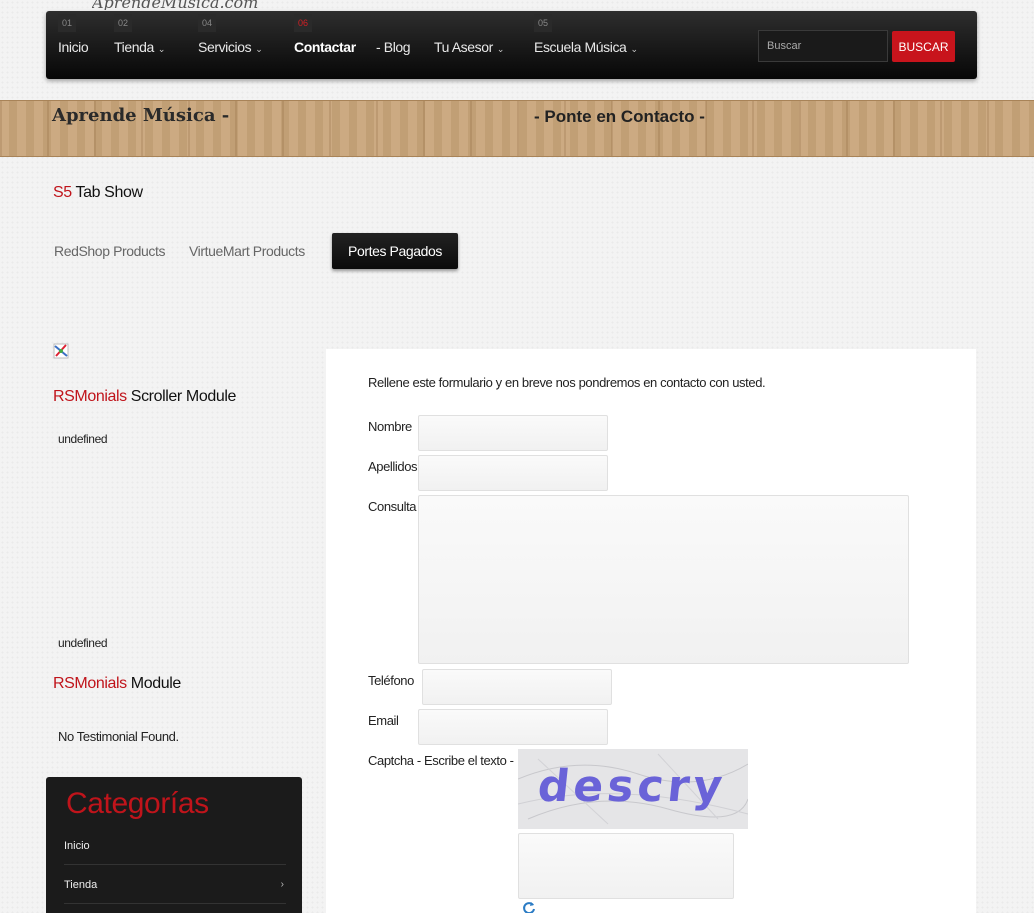  What do you see at coordinates (517, 687) in the screenshot?
I see `telefono-field` at bounding box center [517, 687].